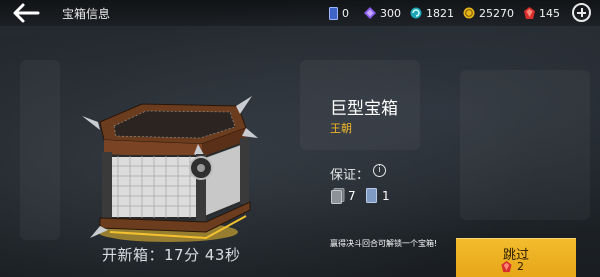  Describe the element at coordinates (581, 12) in the screenshot. I see `add-currency-button` at that location.